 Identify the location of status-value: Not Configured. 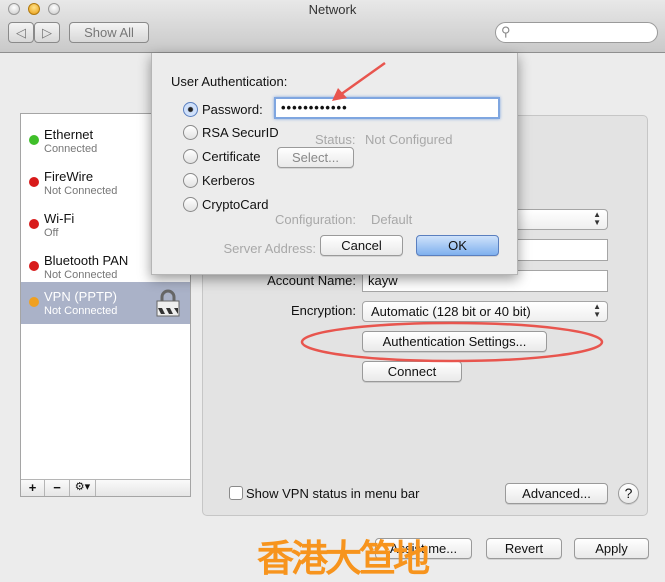
(409, 139).